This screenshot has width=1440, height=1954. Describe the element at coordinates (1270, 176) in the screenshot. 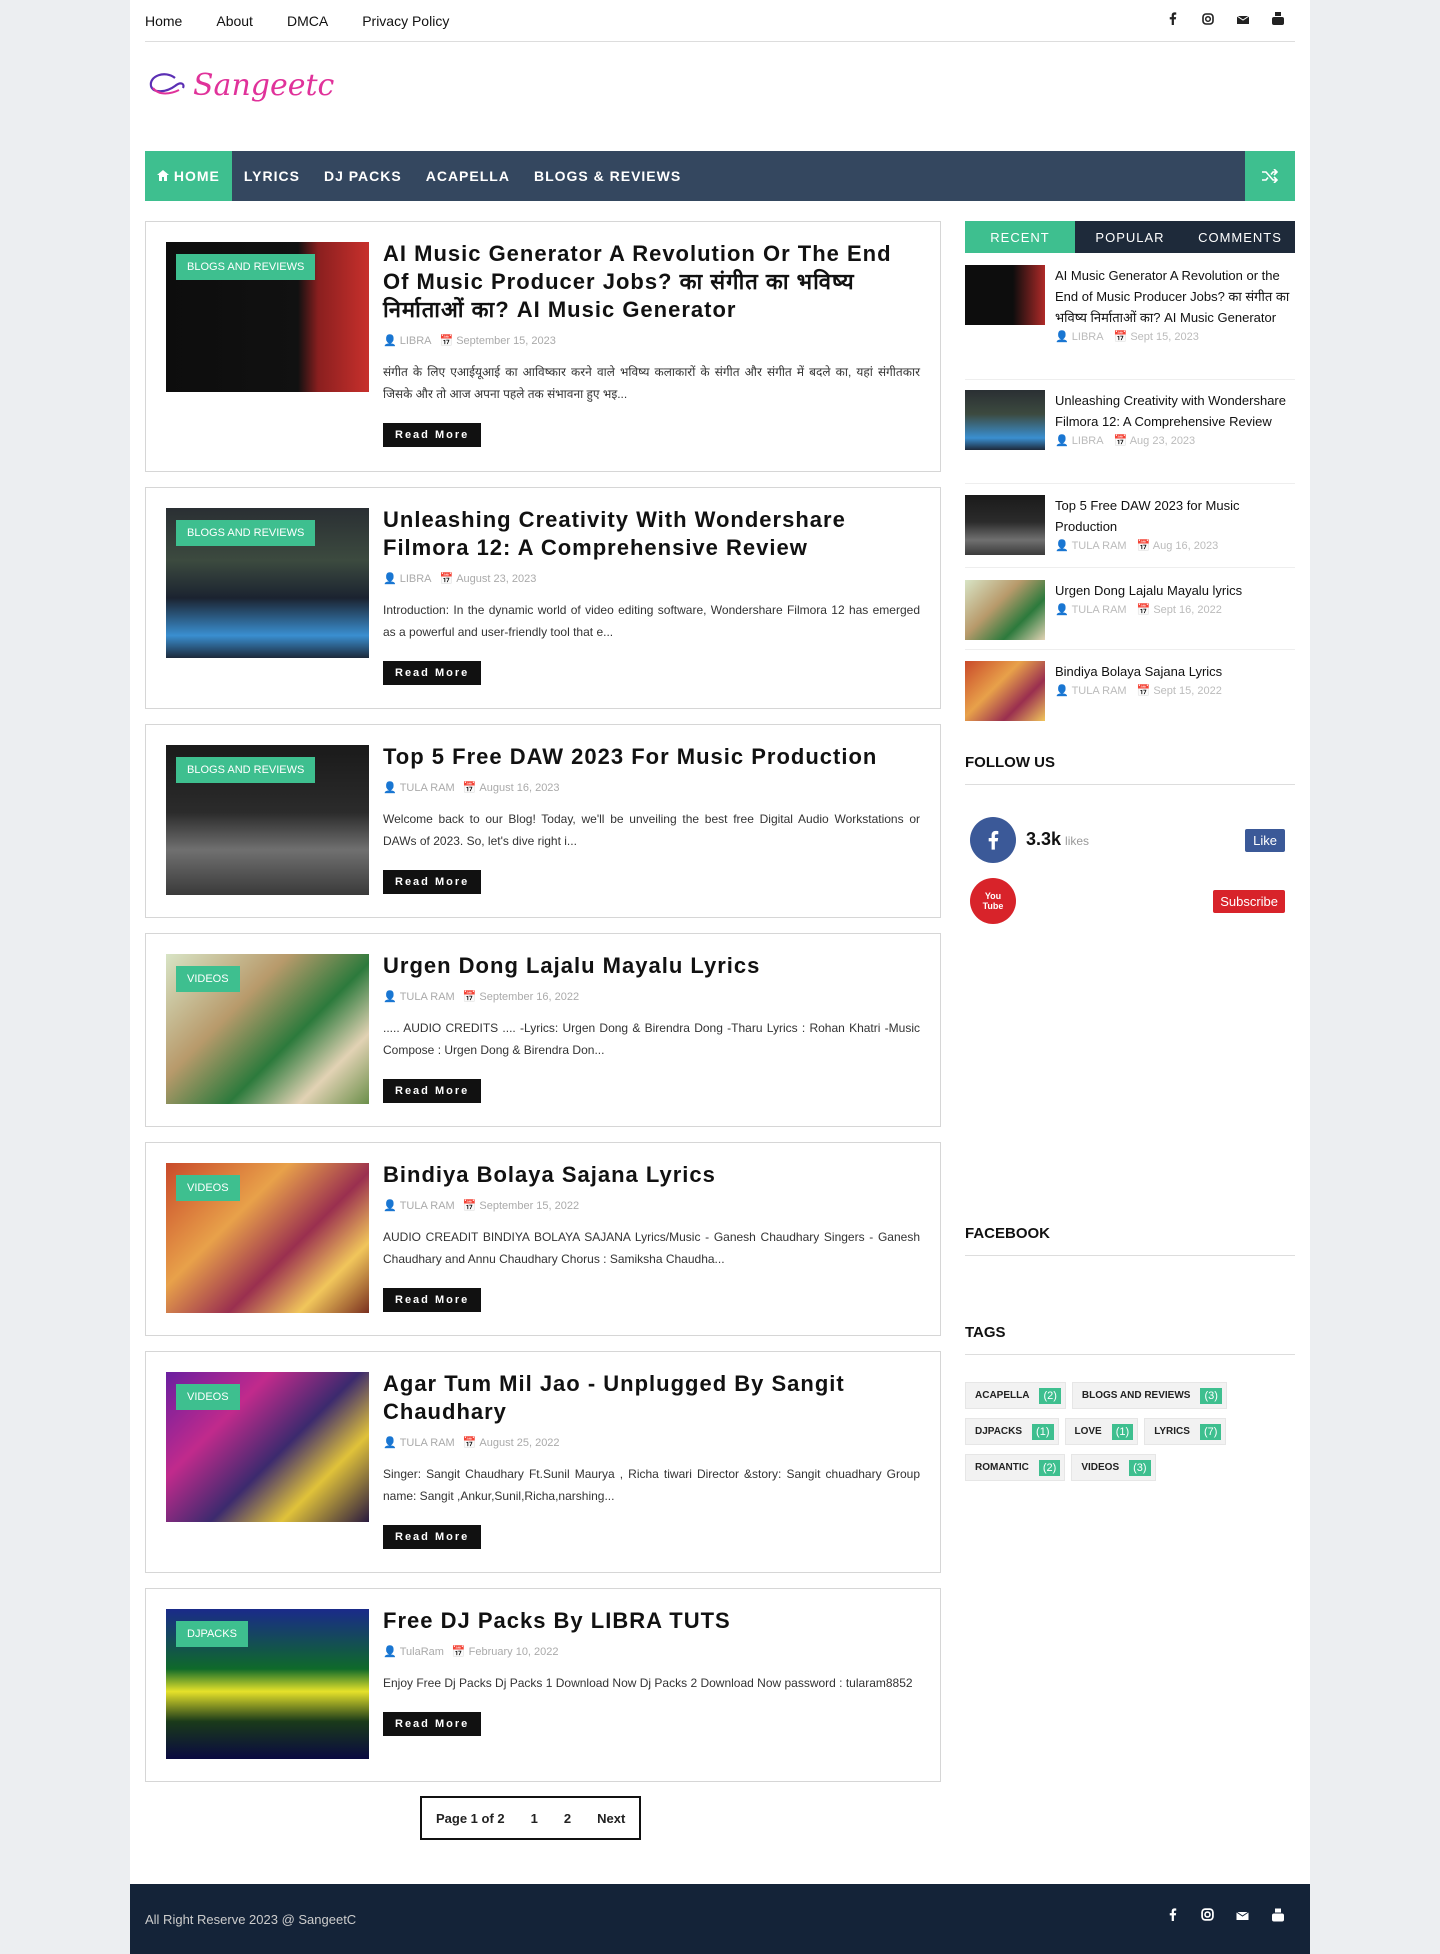

I see `random-post-button` at that location.